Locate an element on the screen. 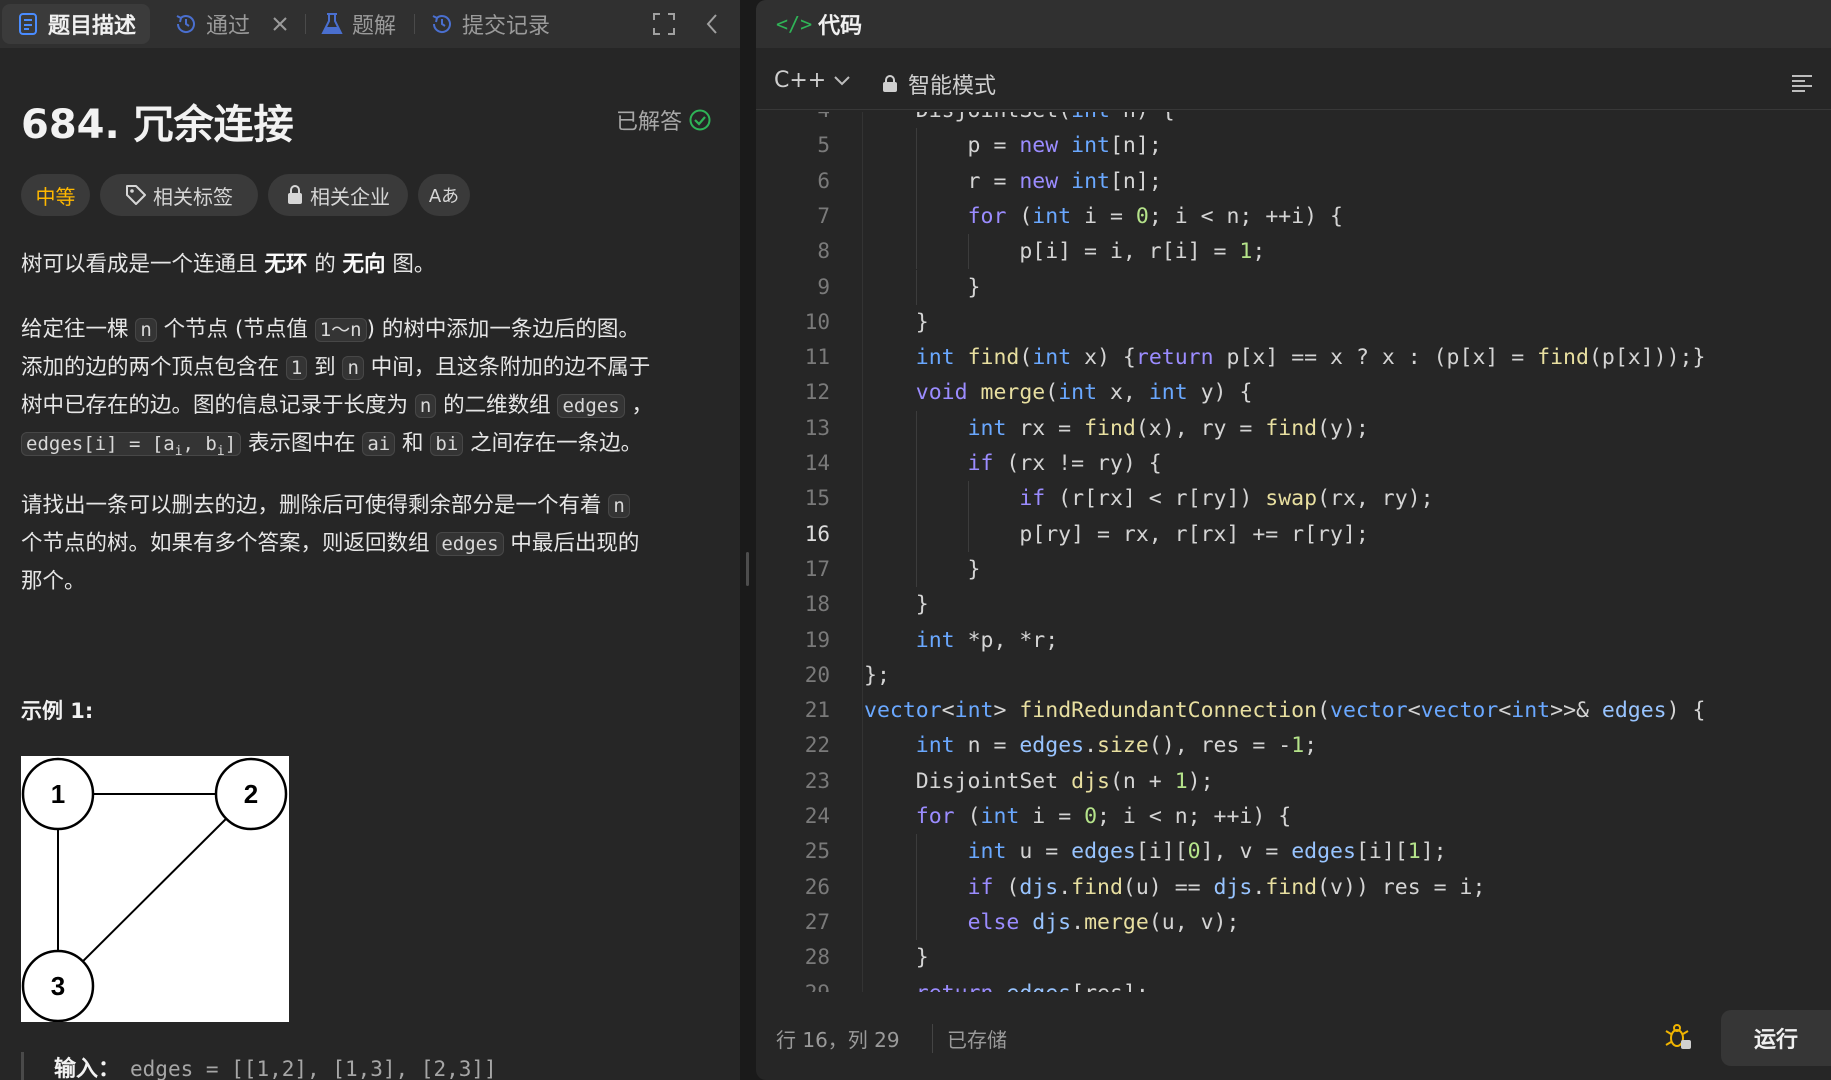 The image size is (1831, 1080). difficulty-badge: 中等 is located at coordinates (55, 195).